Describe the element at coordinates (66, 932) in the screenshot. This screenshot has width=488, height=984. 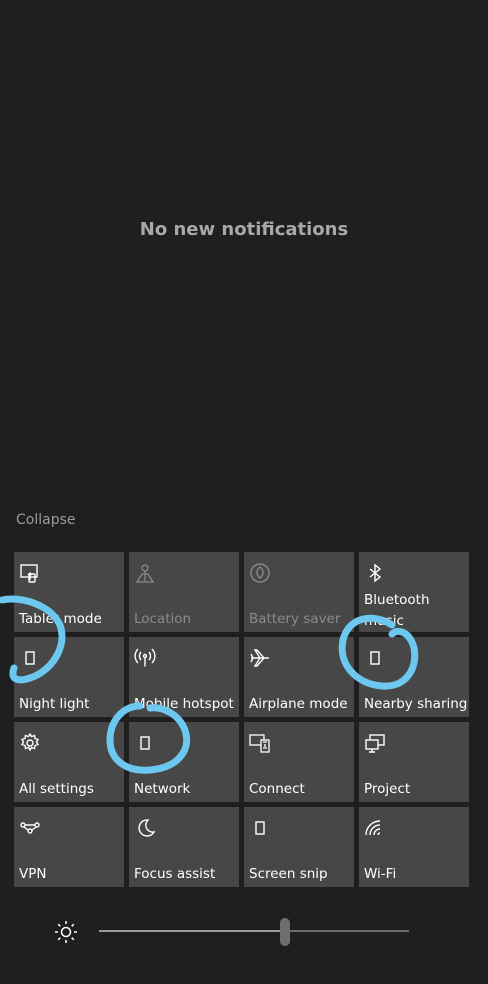
I see `sun-icon` at that location.